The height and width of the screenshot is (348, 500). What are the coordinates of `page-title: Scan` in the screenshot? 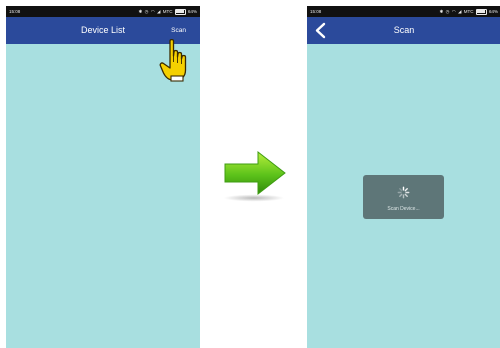 It's located at (404, 30).